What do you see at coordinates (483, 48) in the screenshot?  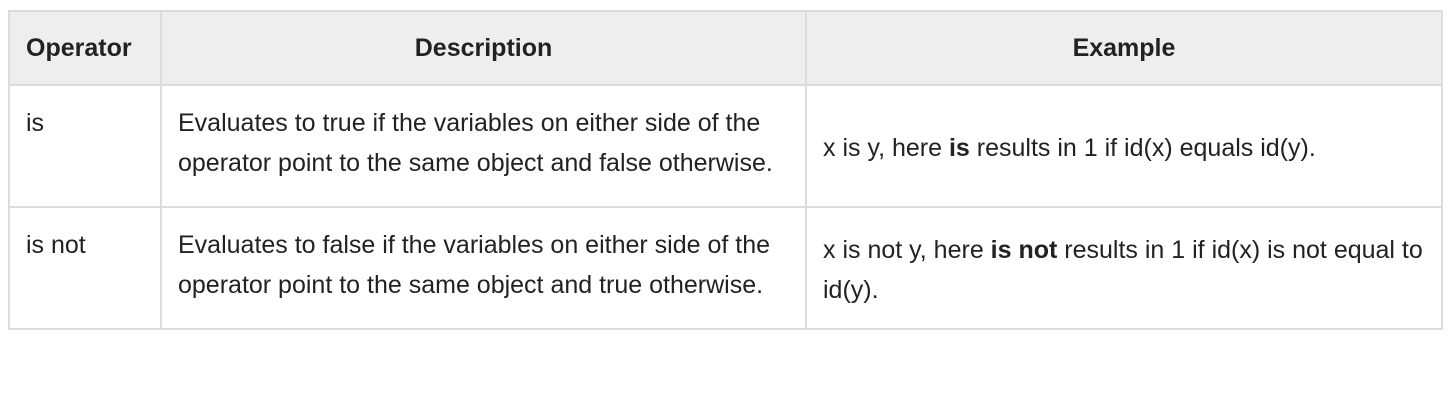 I see `header-description: Description` at bounding box center [483, 48].